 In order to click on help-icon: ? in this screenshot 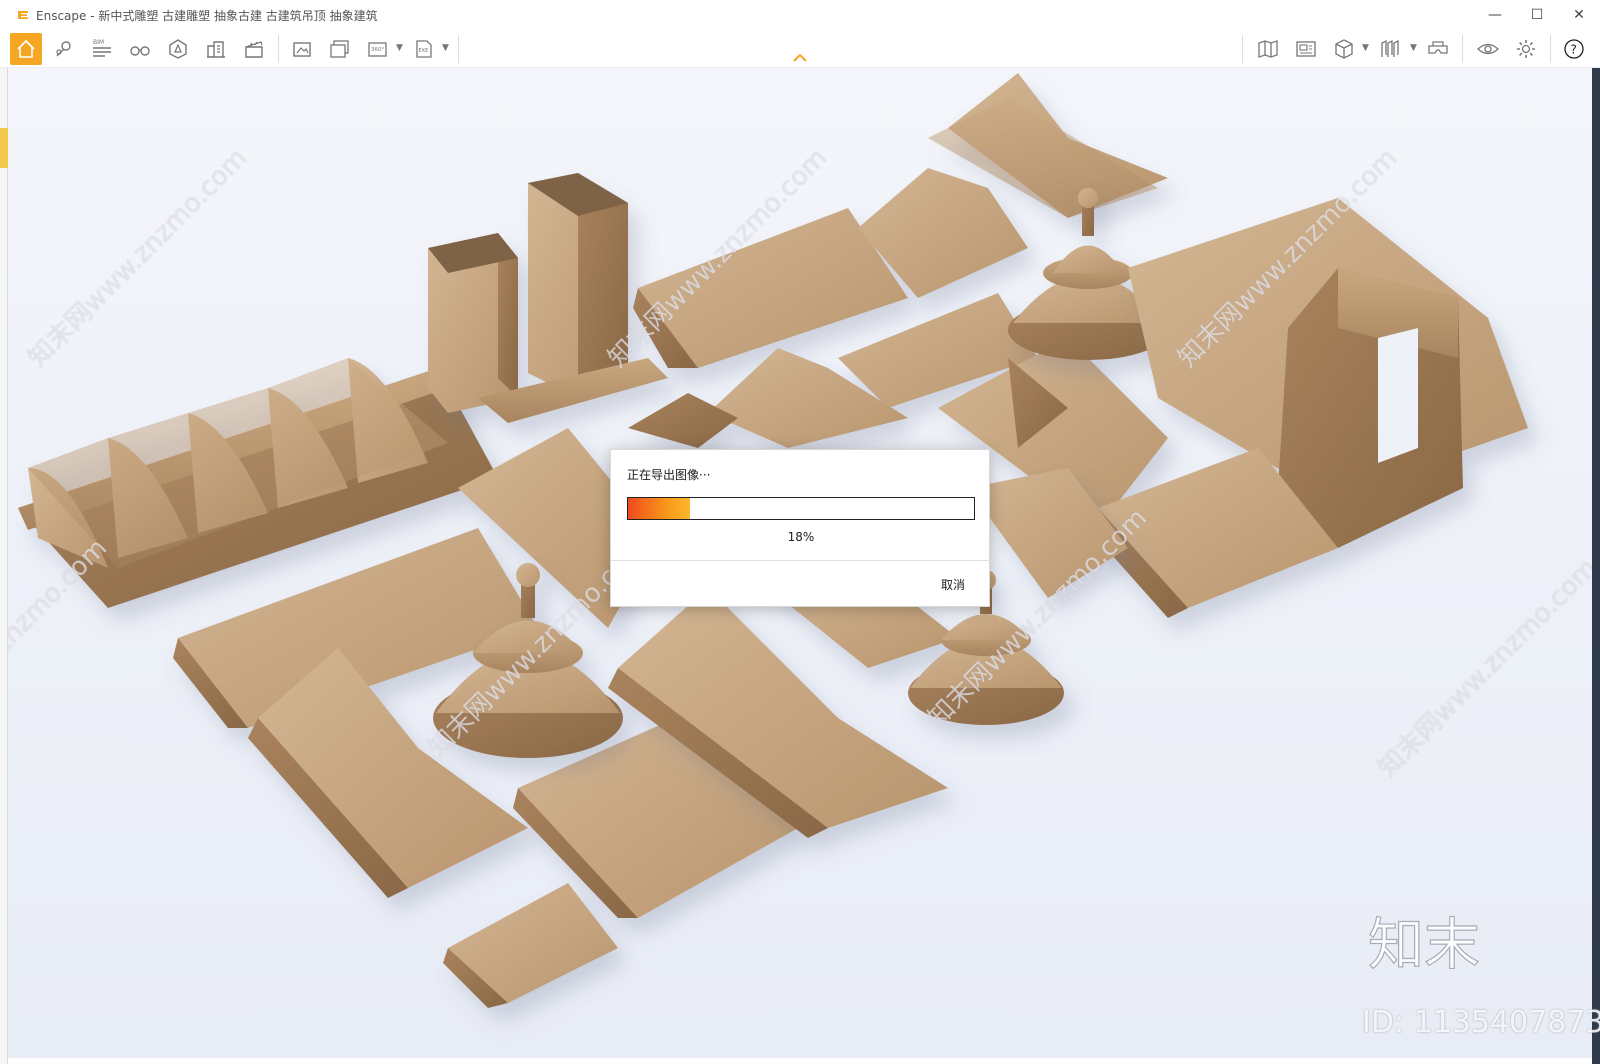, I will do `click(1574, 49)`.